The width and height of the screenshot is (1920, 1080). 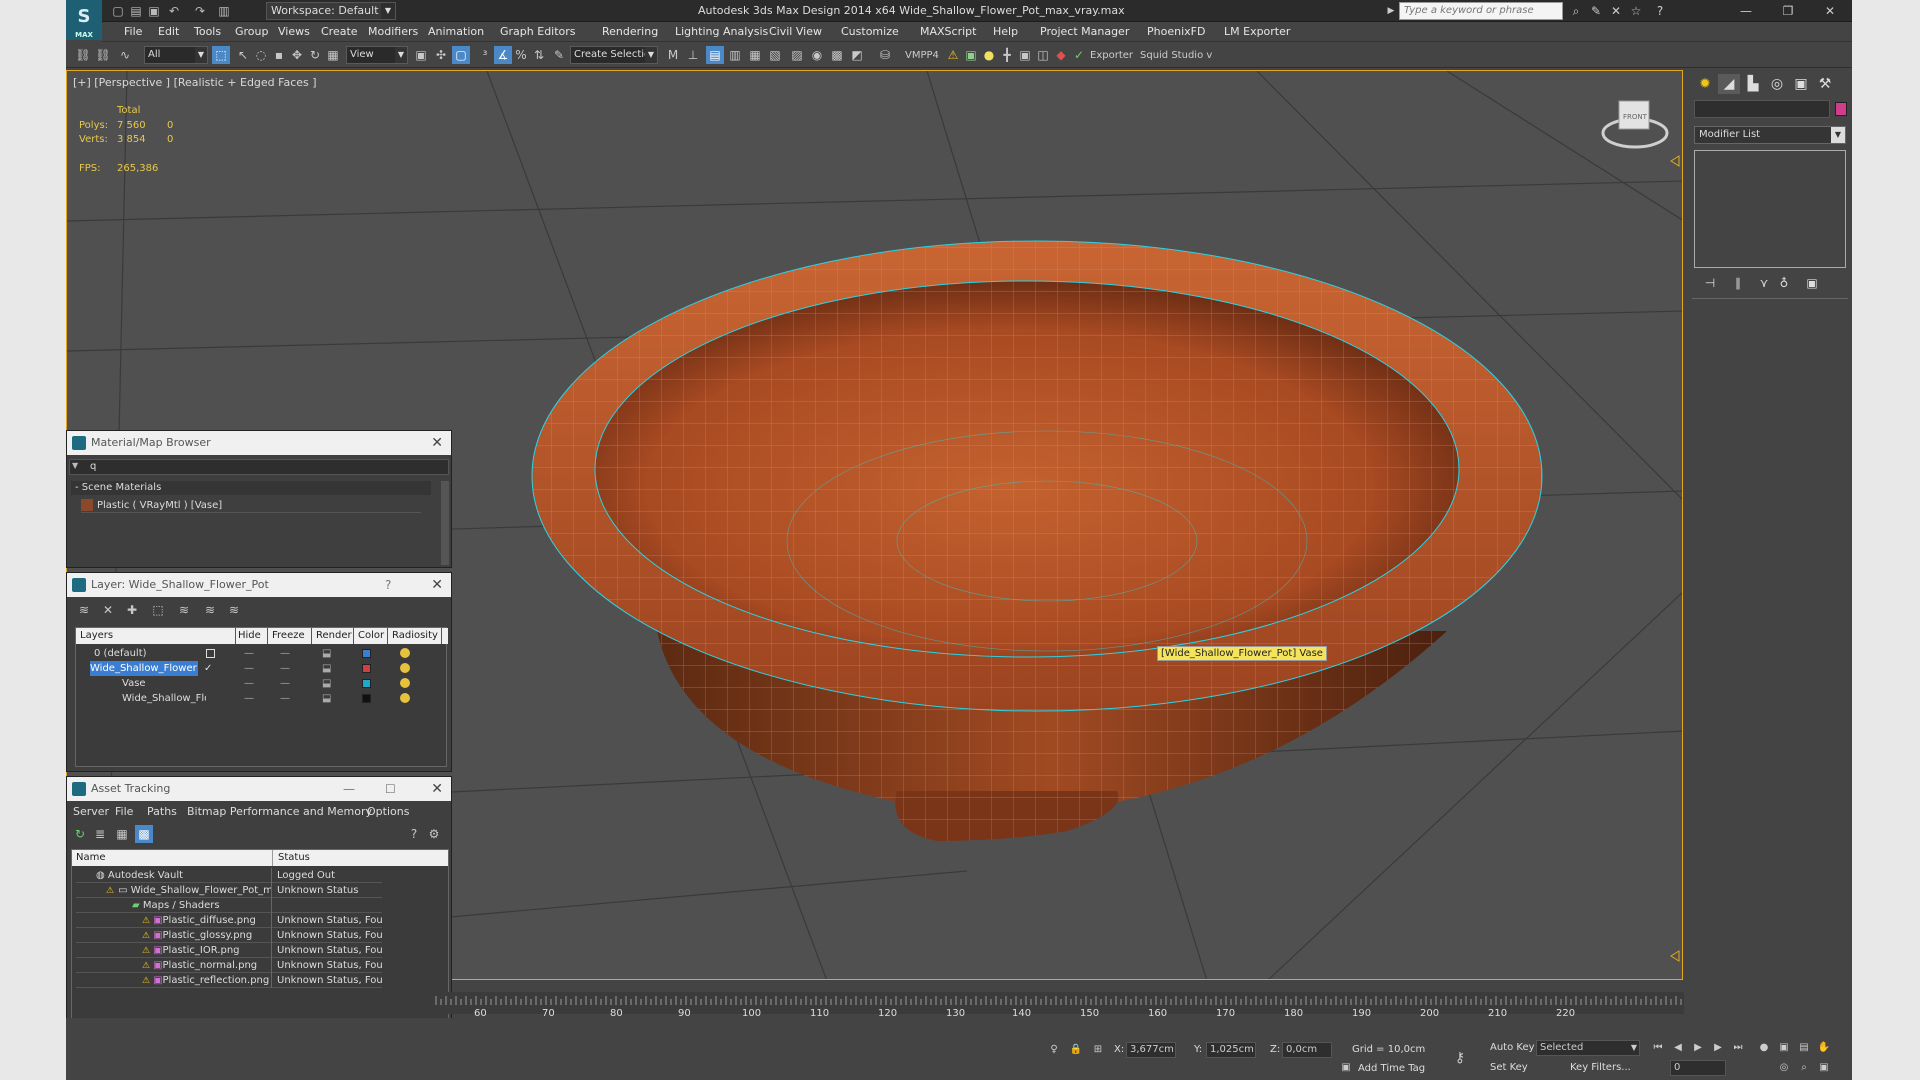 I want to click on mirror-icon: M, so click(x=673, y=55).